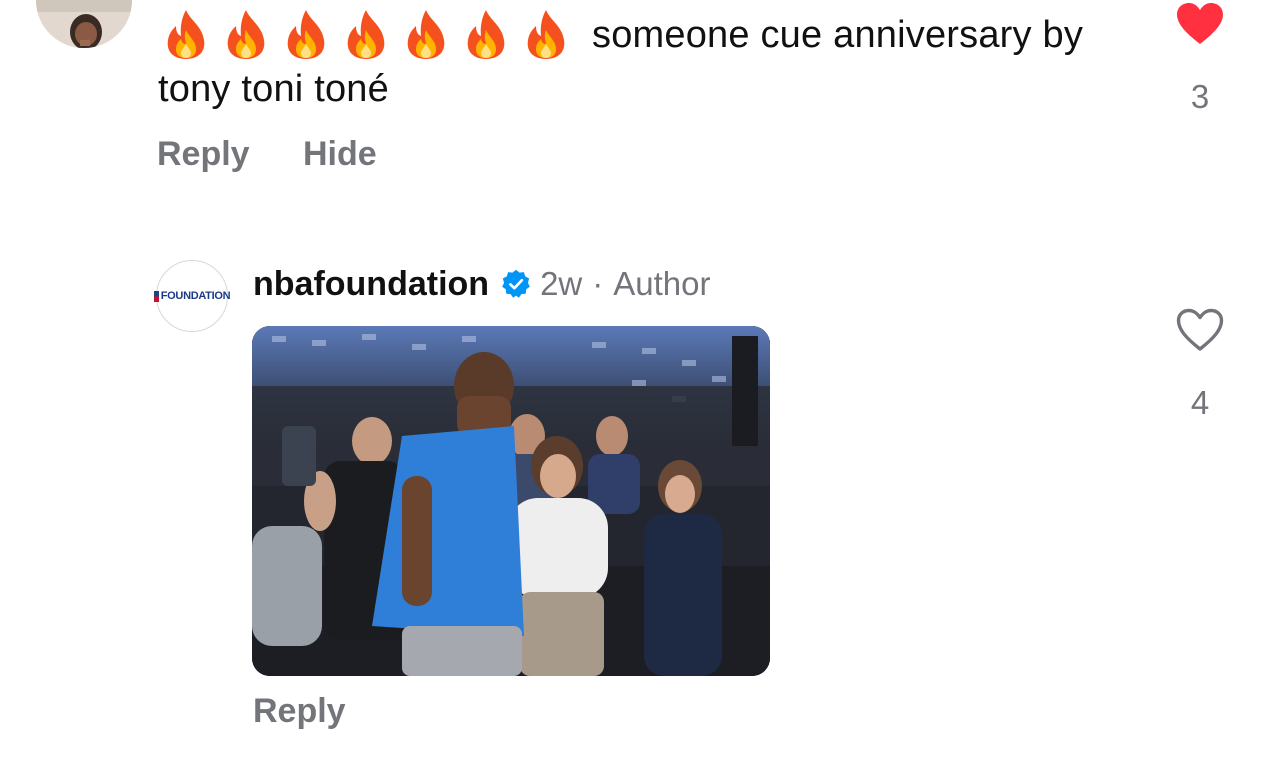 This screenshot has height=767, width=1284. What do you see at coordinates (1200, 330) in the screenshot?
I see `heart-outline-icon` at bounding box center [1200, 330].